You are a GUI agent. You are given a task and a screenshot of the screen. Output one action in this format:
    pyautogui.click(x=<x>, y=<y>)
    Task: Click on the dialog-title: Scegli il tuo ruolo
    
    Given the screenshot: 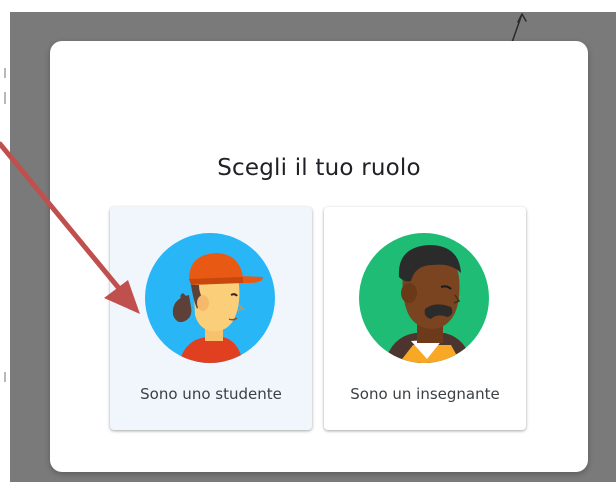 What is the action you would take?
    pyautogui.click(x=319, y=168)
    